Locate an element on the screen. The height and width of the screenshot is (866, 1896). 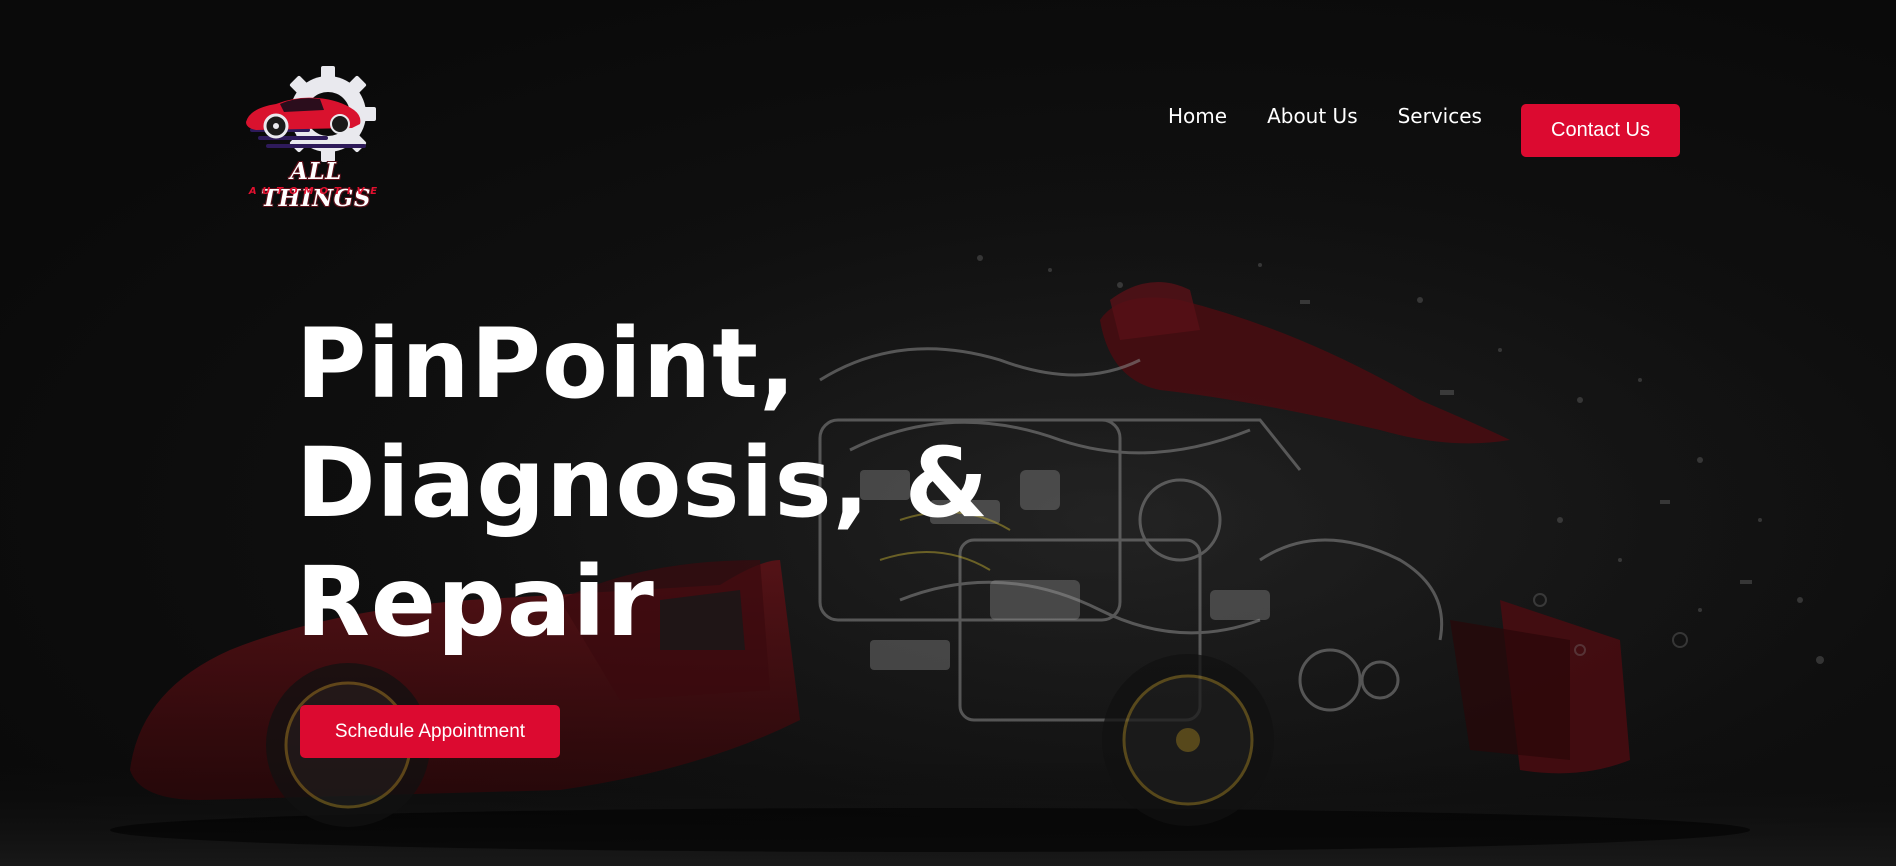
brand-tagline: AUTOMOTIVE is located at coordinates (316, 191).